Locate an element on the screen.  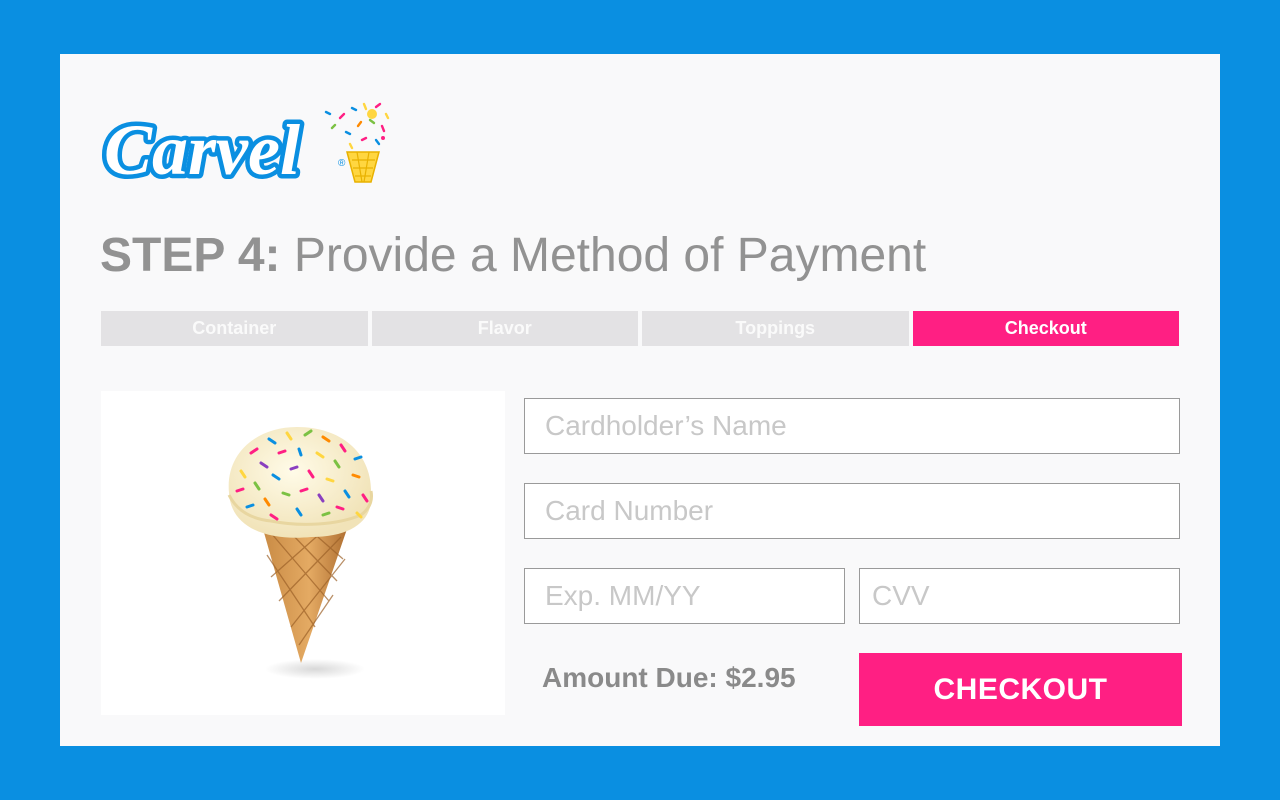
card-number-input is located at coordinates (852, 511).